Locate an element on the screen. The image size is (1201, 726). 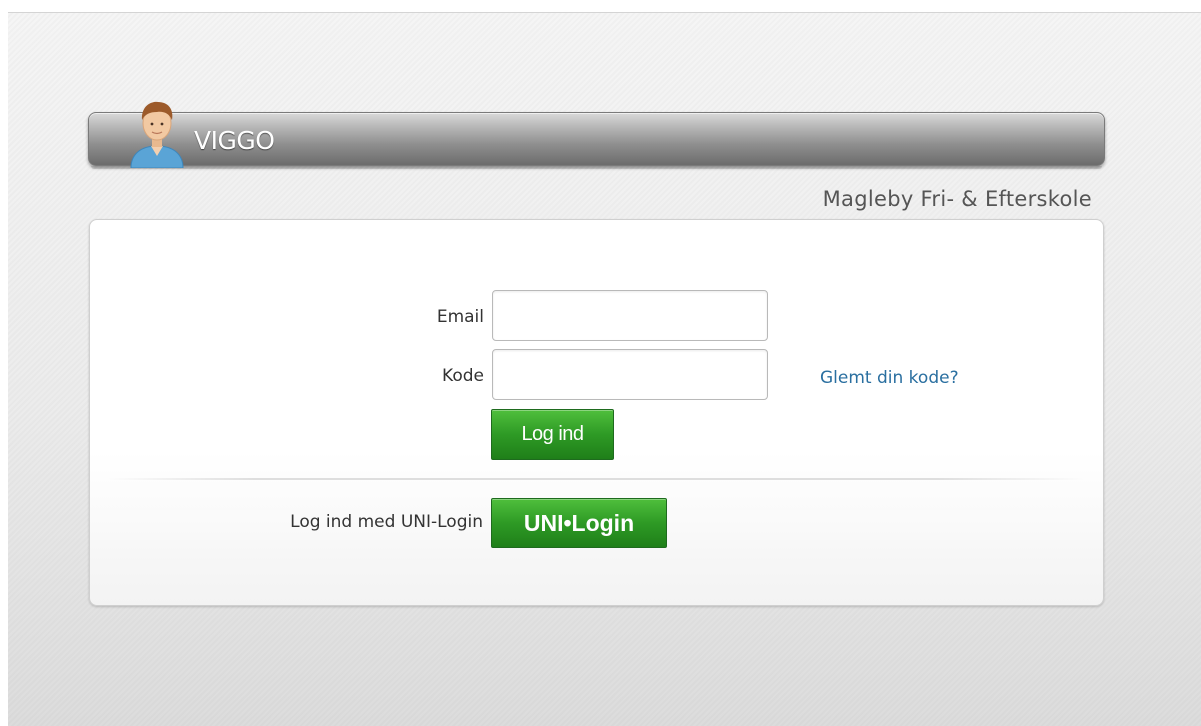
school-name: Magleby Fri- & Efterskole is located at coordinates (957, 199).